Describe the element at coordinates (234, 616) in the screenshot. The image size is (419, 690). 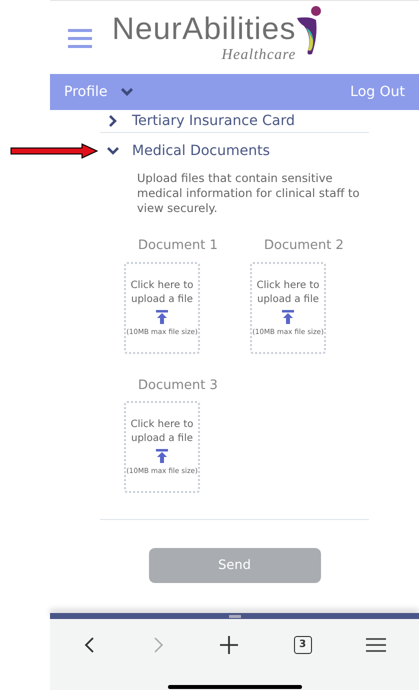
I see `drag-handle-bar` at that location.